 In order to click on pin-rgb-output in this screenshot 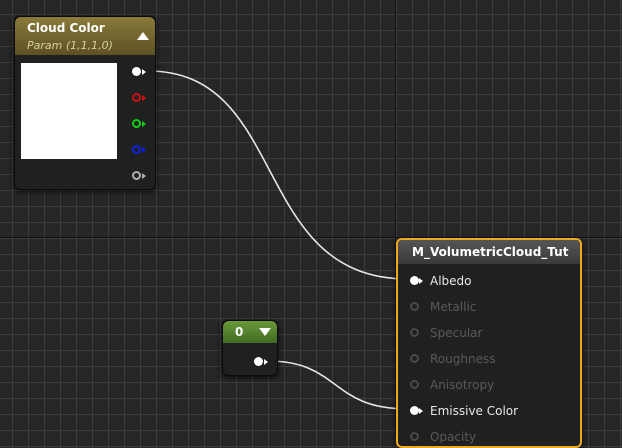, I will do `click(136, 71)`.